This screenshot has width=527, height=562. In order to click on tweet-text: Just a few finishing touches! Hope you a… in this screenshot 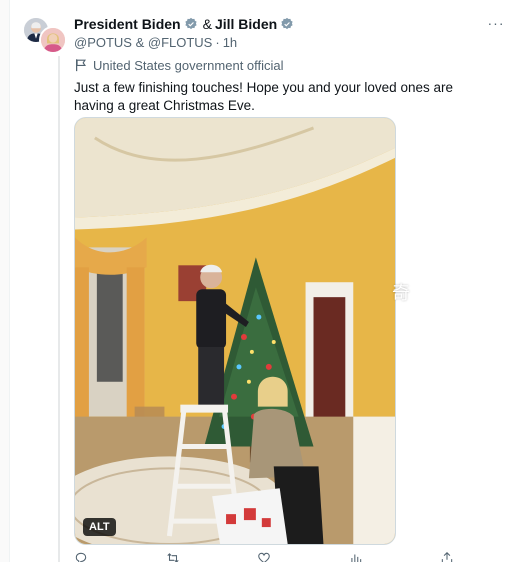, I will do `click(263, 96)`.